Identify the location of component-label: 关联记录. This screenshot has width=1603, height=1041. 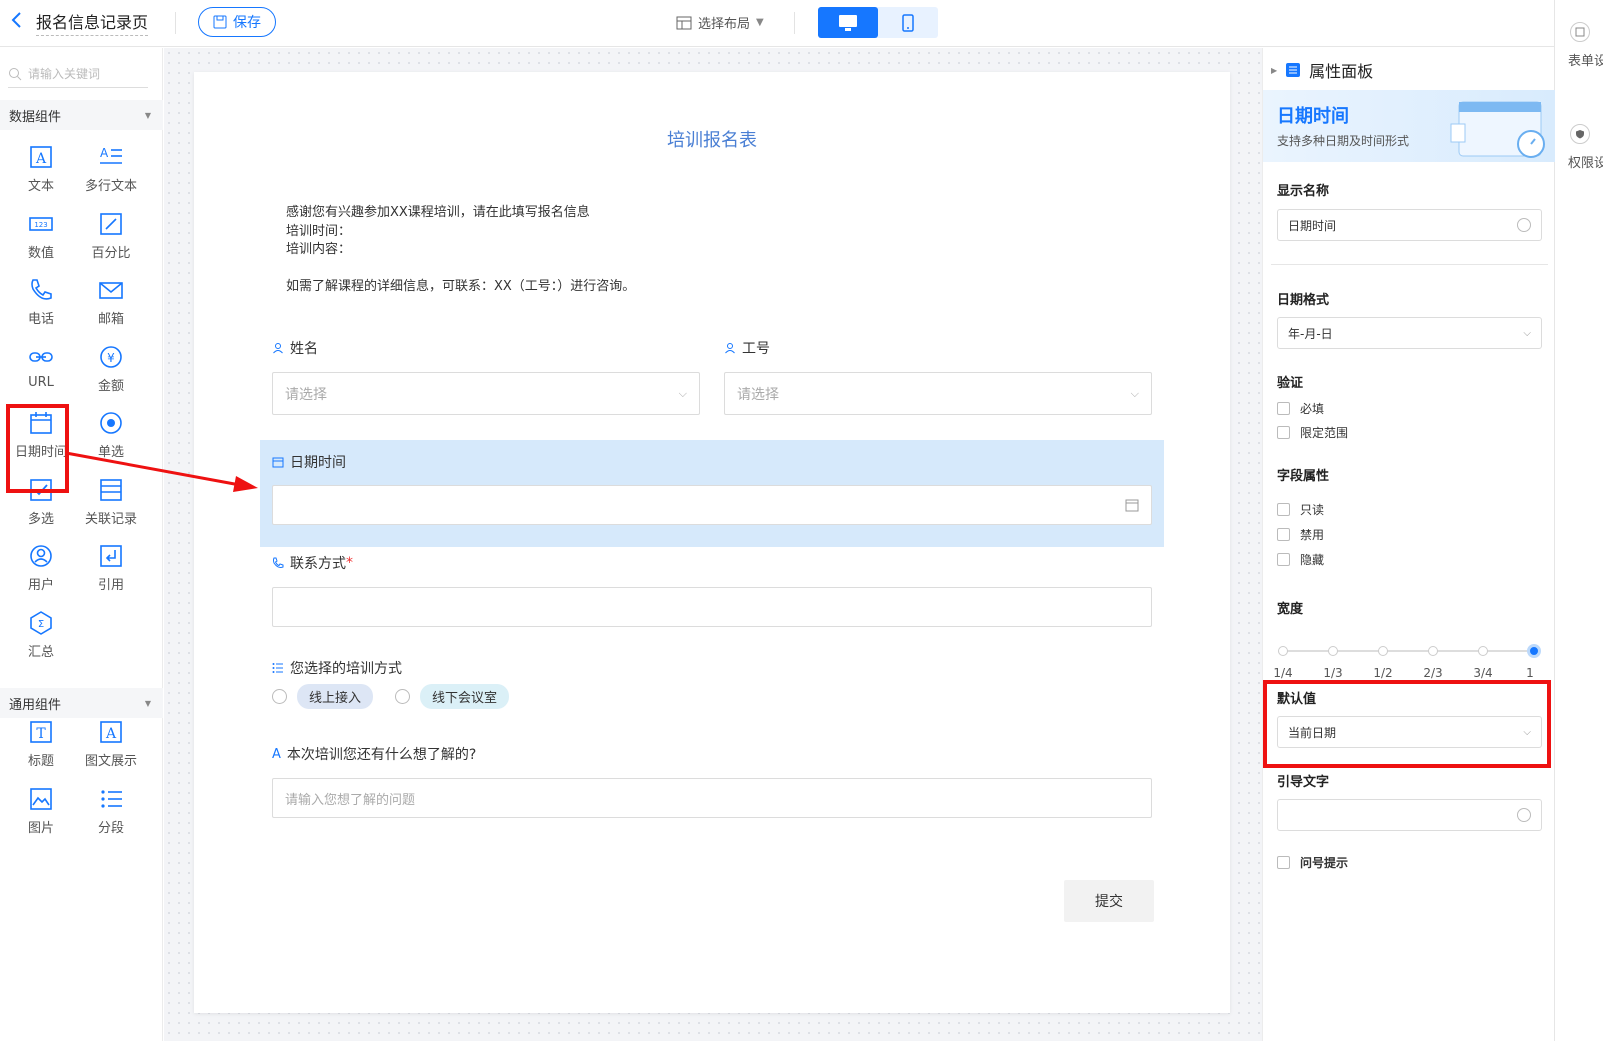
(110, 519).